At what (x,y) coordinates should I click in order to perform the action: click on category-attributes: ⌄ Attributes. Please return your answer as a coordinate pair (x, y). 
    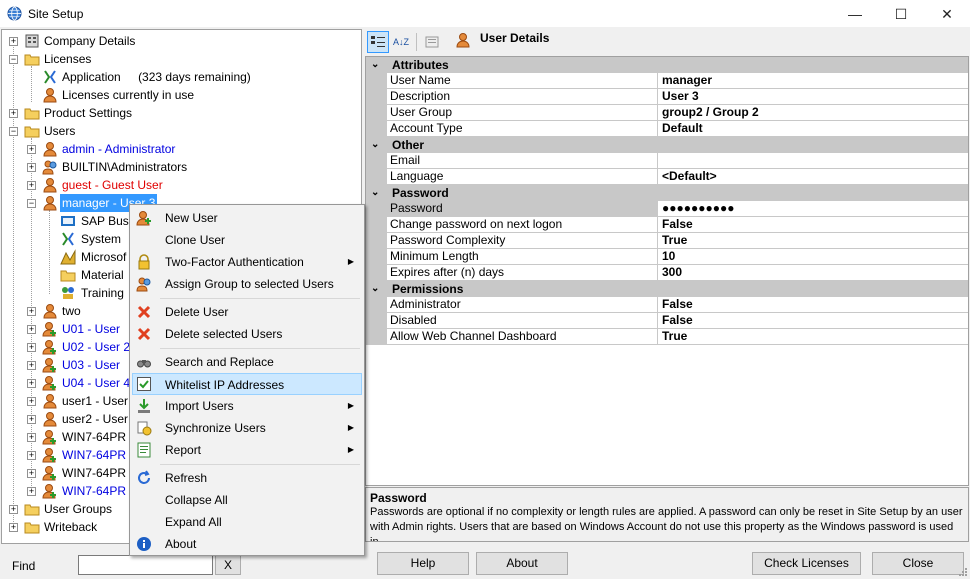
    Looking at the image, I should click on (667, 65).